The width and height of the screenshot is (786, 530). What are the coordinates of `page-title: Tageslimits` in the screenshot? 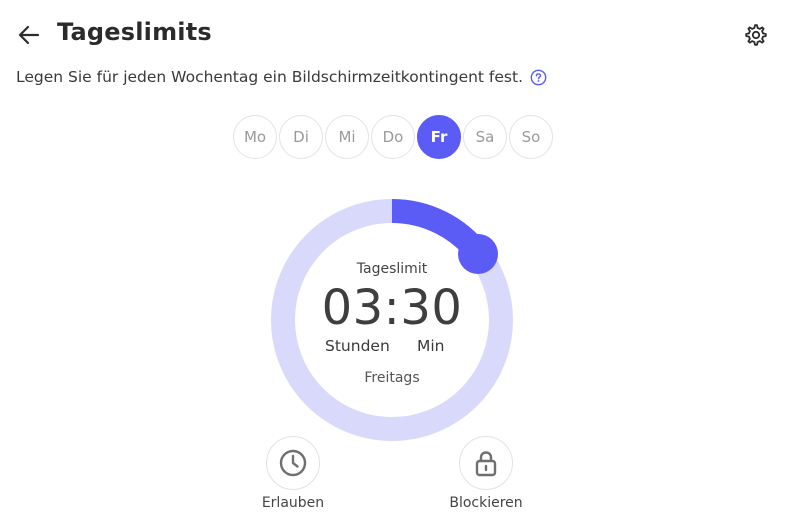 It's located at (134, 32).